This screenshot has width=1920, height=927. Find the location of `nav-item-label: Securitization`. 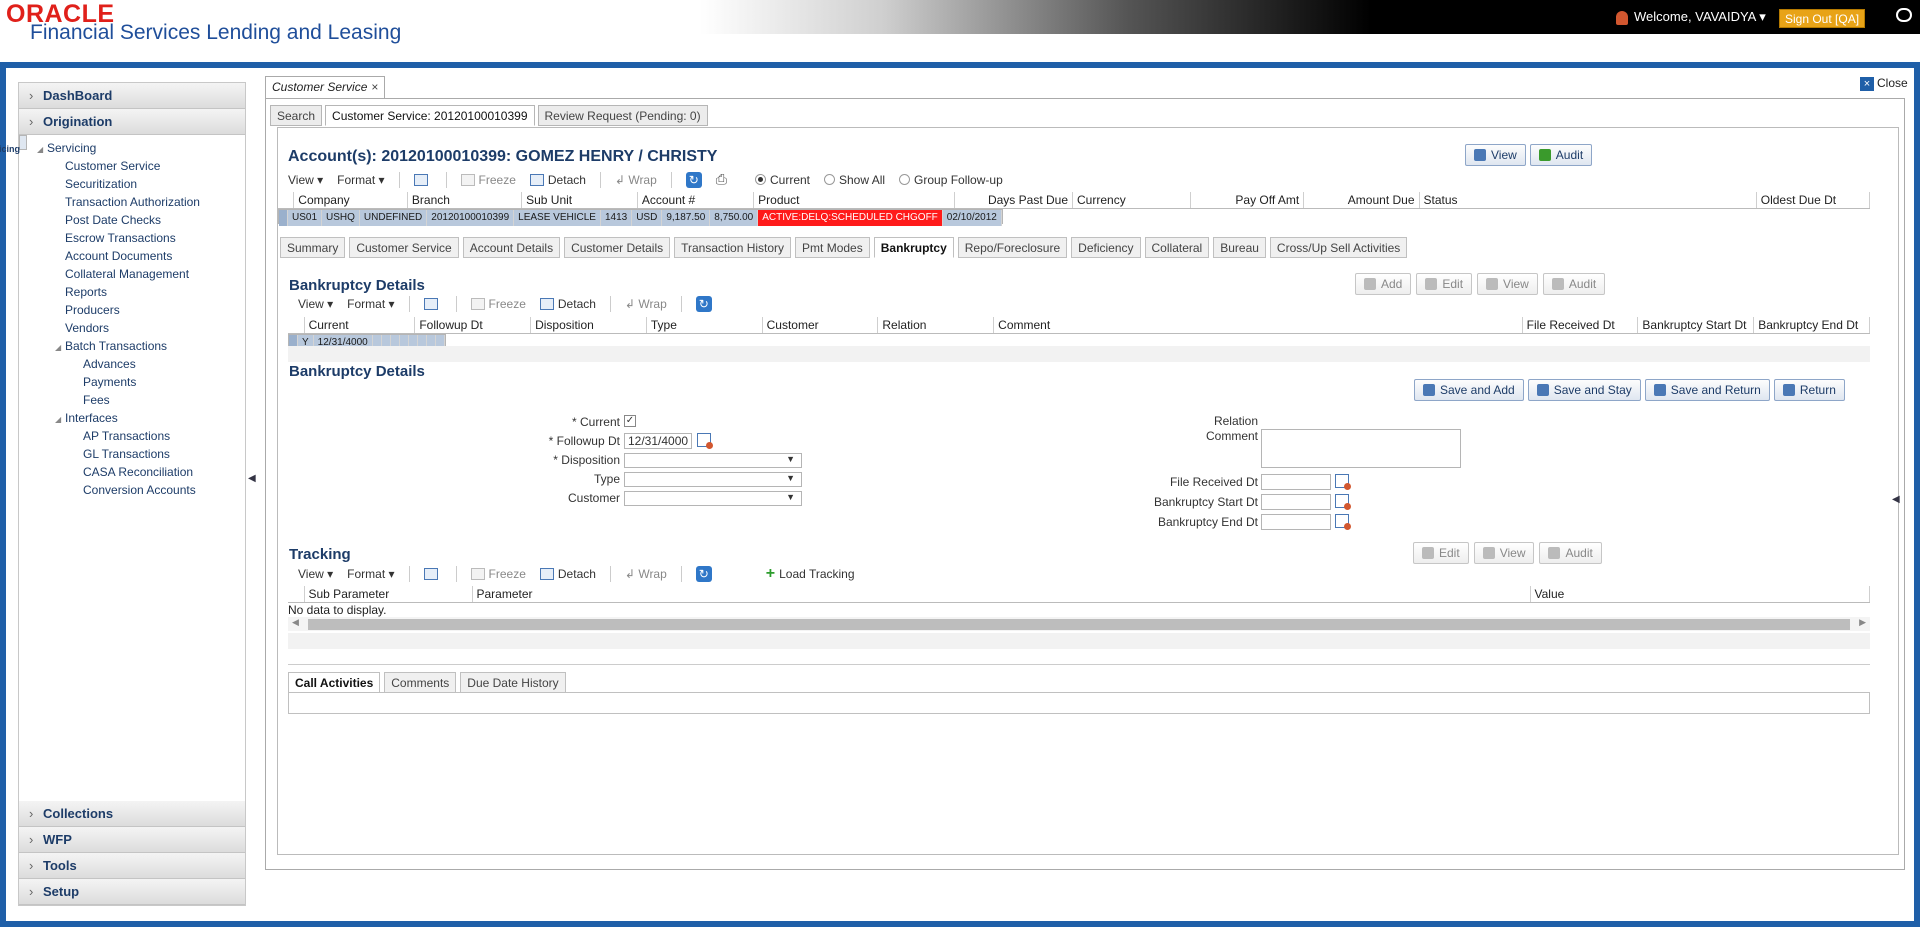

nav-item-label: Securitization is located at coordinates (101, 184).